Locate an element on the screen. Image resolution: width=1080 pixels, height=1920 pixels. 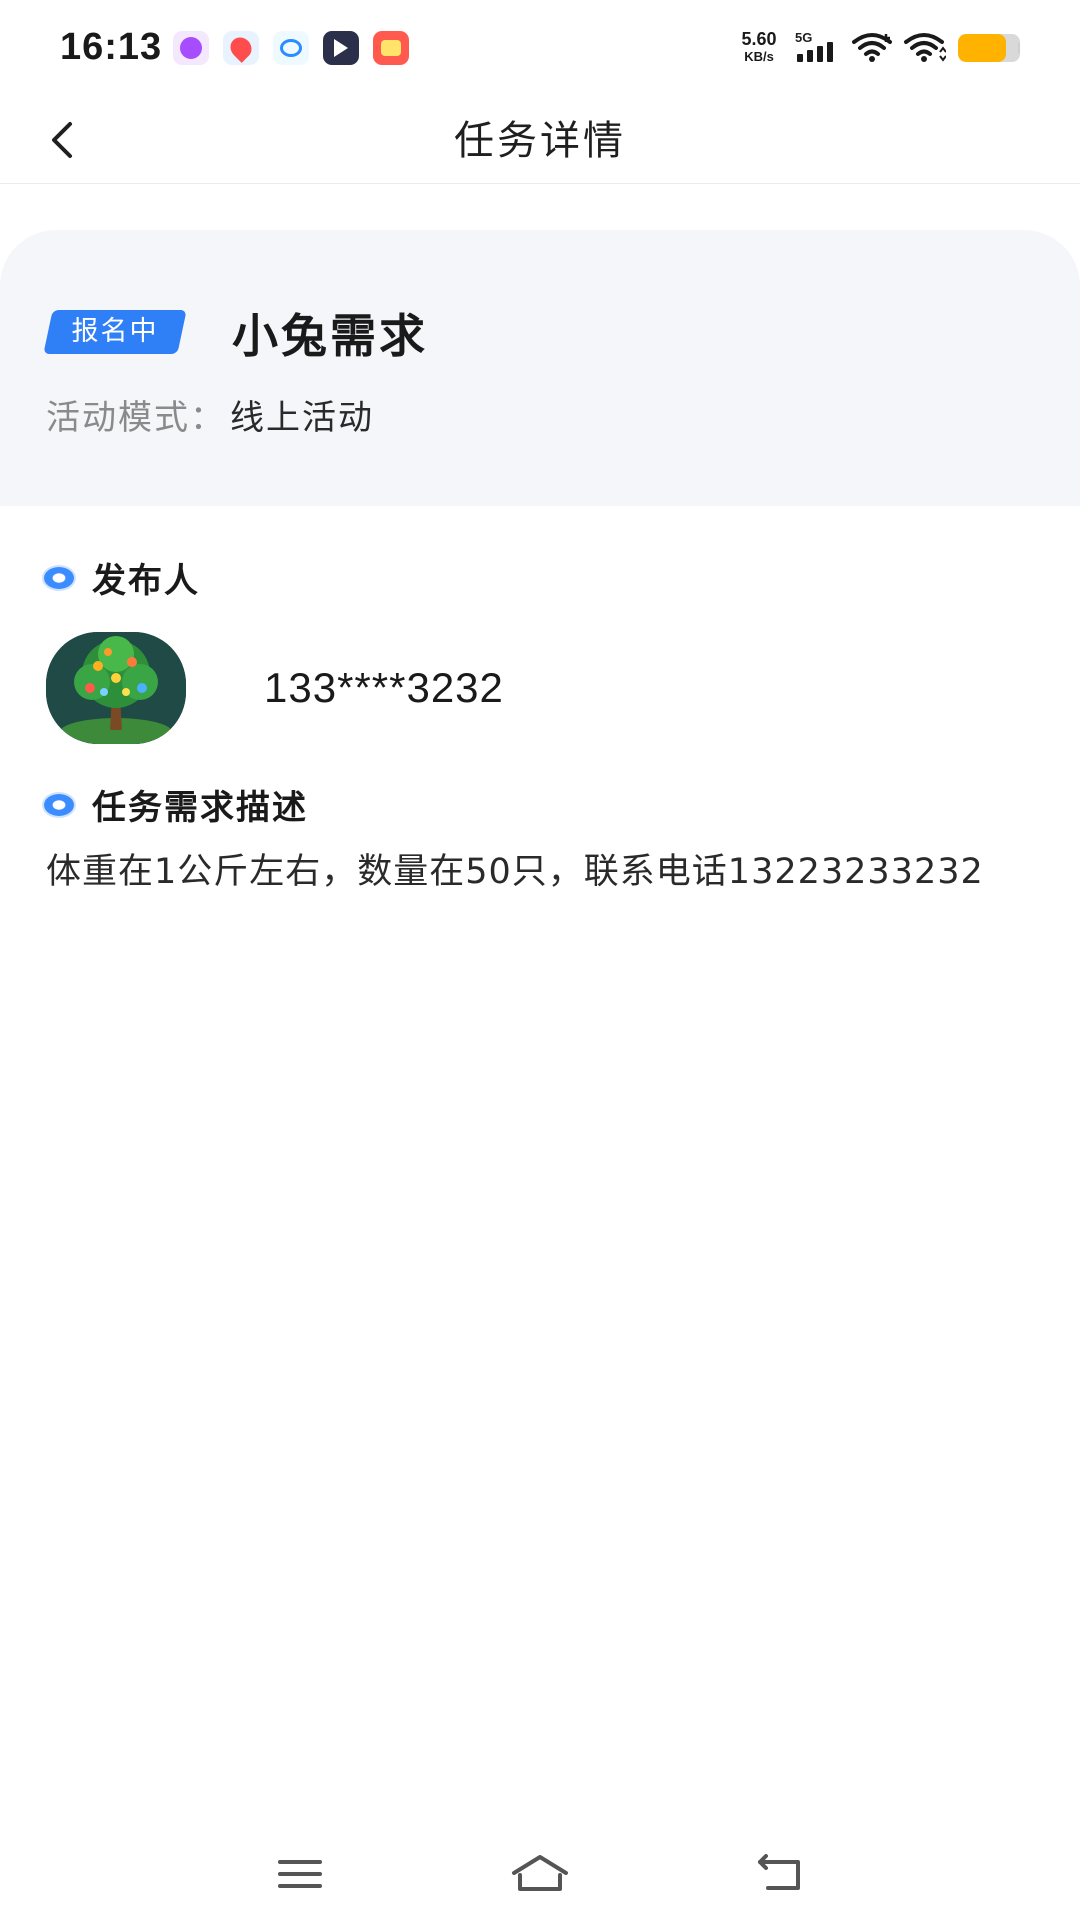
publisher-row: 133****3232 is located at coordinates (275, 688).